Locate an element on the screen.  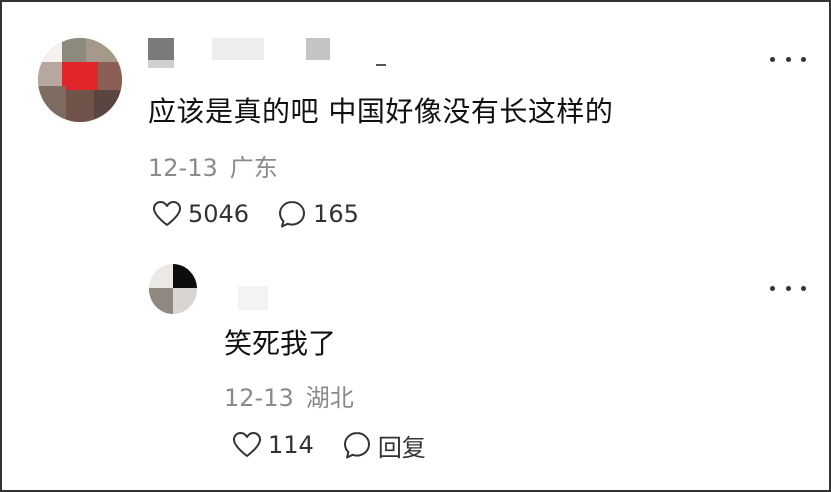
comment-location: 广东 is located at coordinates (253, 168).